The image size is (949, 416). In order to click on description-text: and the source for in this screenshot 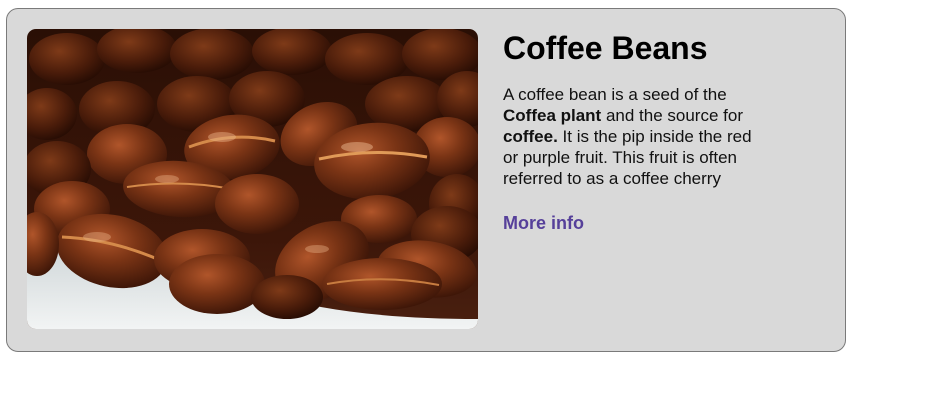, I will do `click(672, 115)`.